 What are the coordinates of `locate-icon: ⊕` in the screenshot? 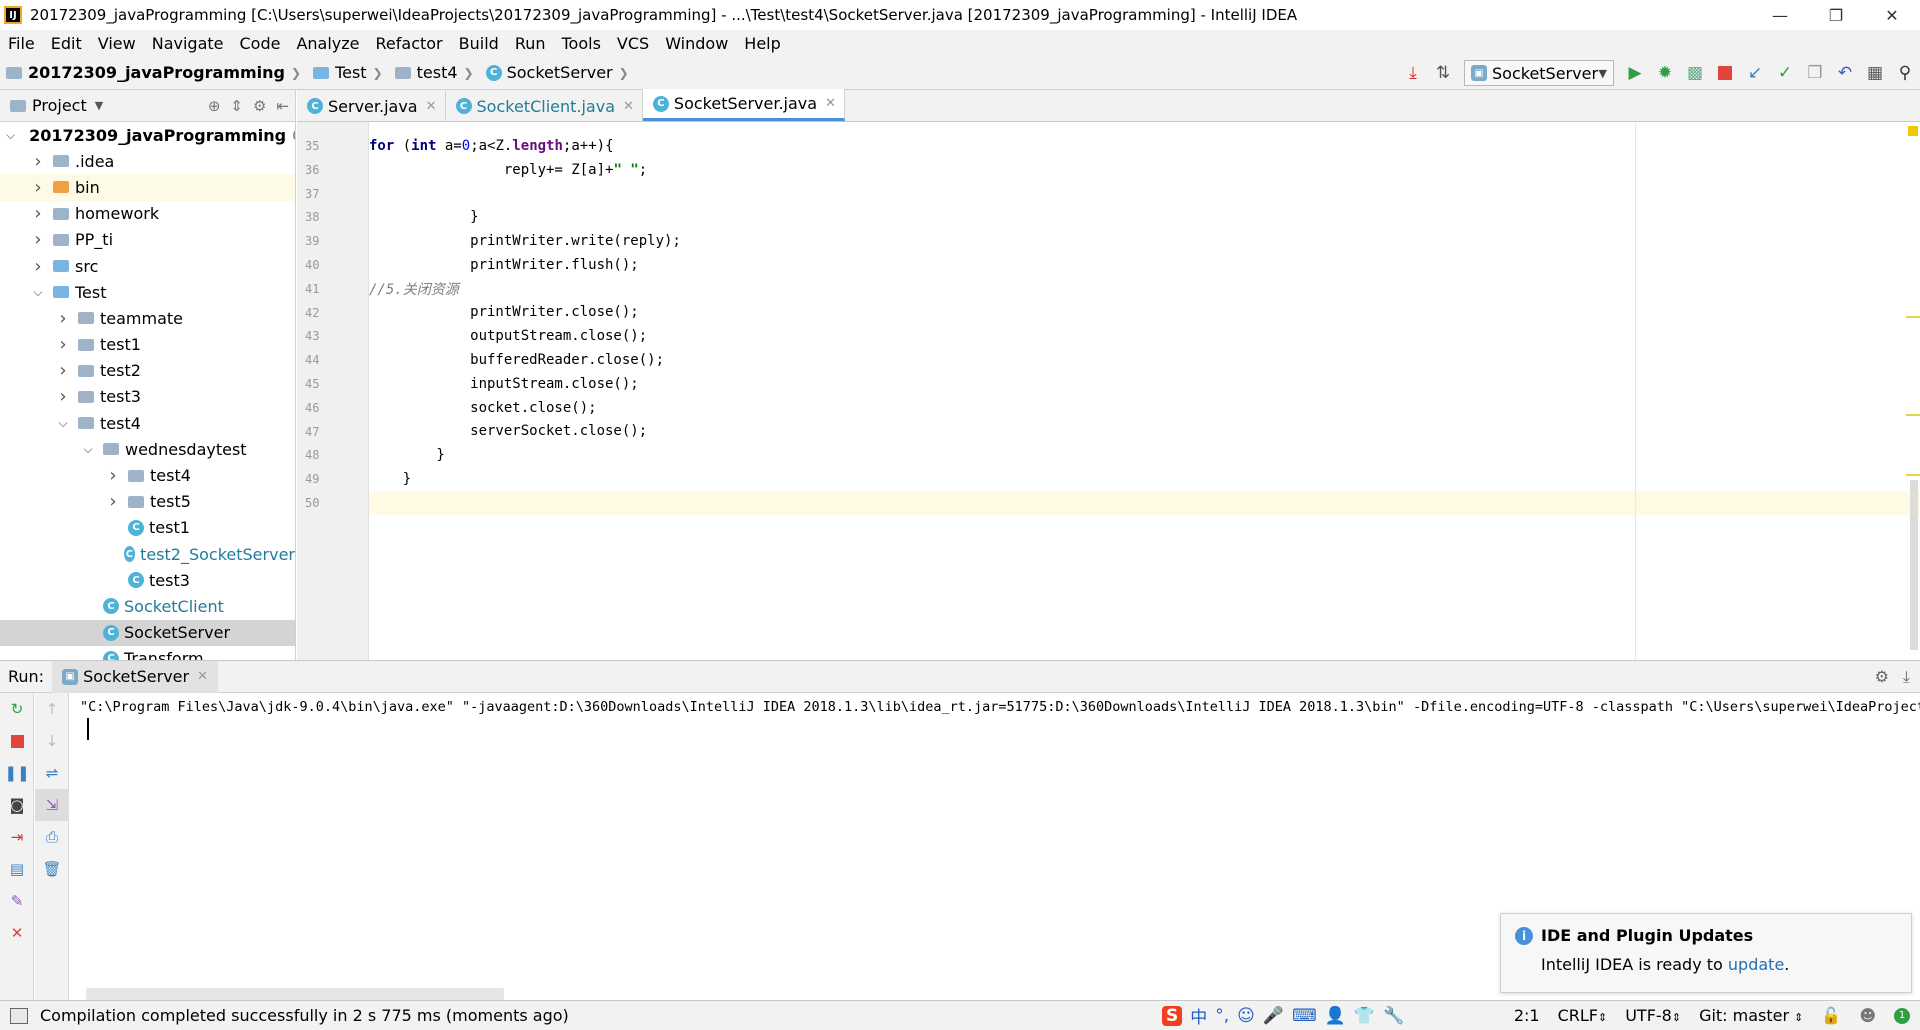 It's located at (214, 106).